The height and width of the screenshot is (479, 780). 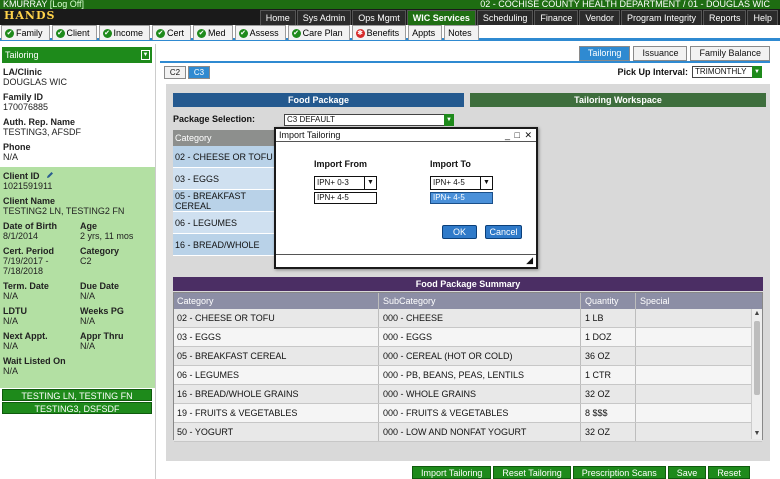 I want to click on special-cell, so click(x=693, y=413).